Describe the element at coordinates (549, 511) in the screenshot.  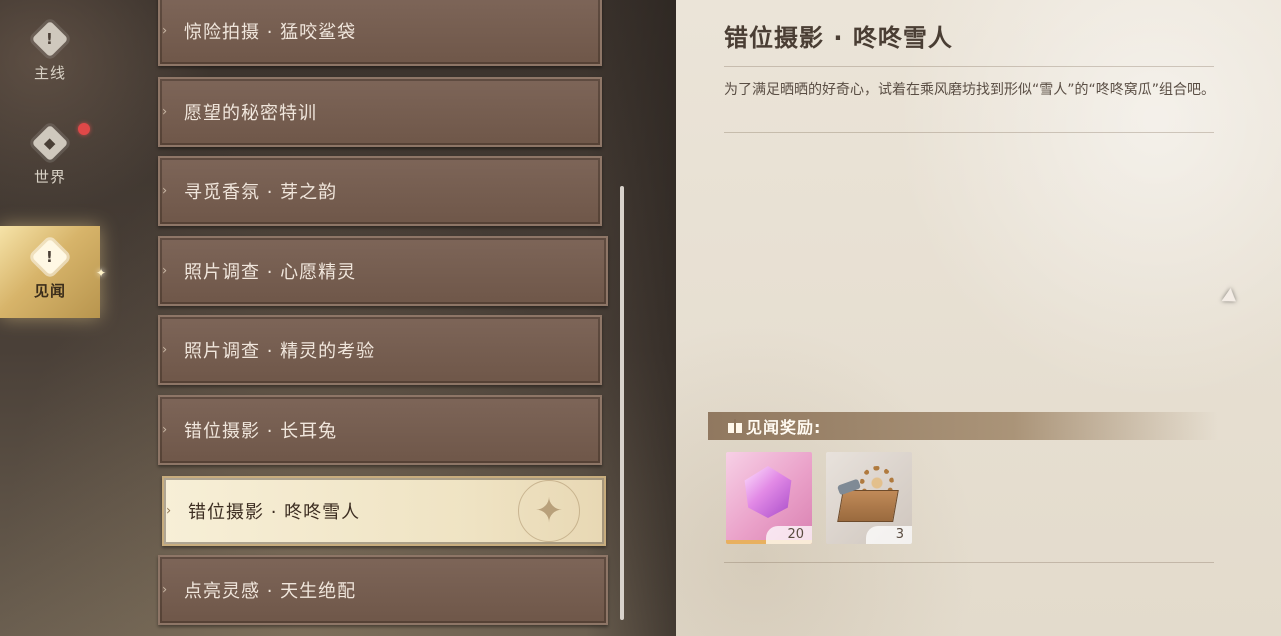
I see `compass-decoration-icon: ✦` at that location.